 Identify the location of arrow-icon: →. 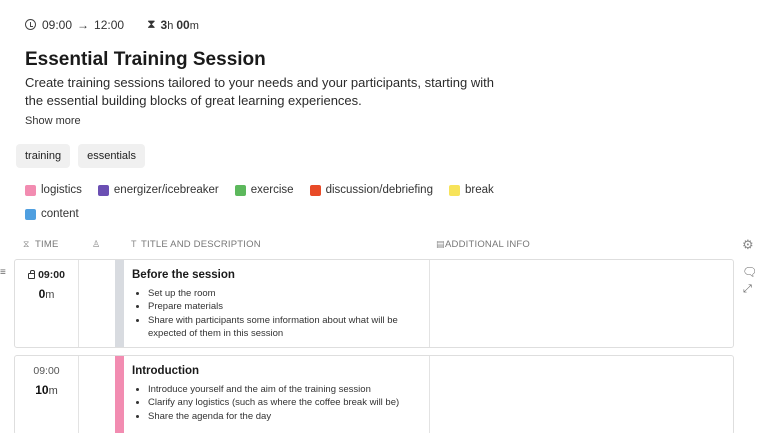
(83, 24).